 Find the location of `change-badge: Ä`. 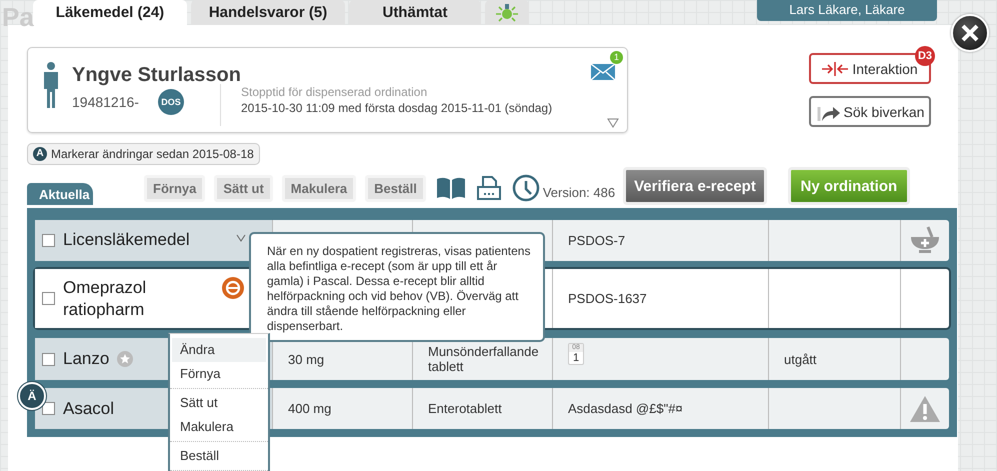

change-badge: Ä is located at coordinates (32, 396).